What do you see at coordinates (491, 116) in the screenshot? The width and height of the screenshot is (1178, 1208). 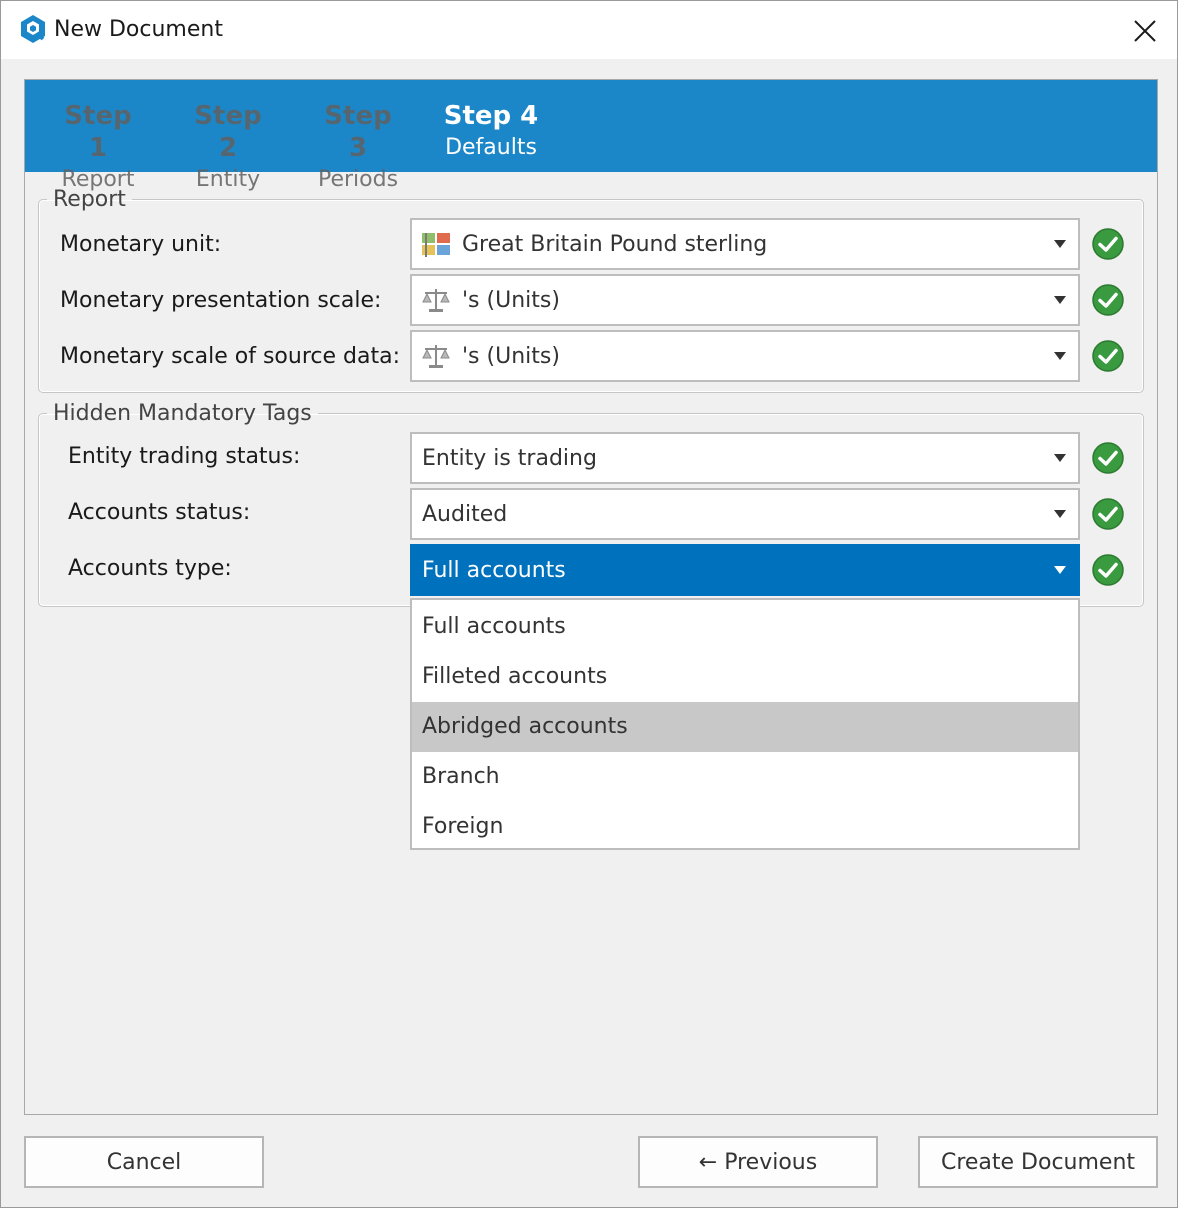 I see `step-number: Step 4` at bounding box center [491, 116].